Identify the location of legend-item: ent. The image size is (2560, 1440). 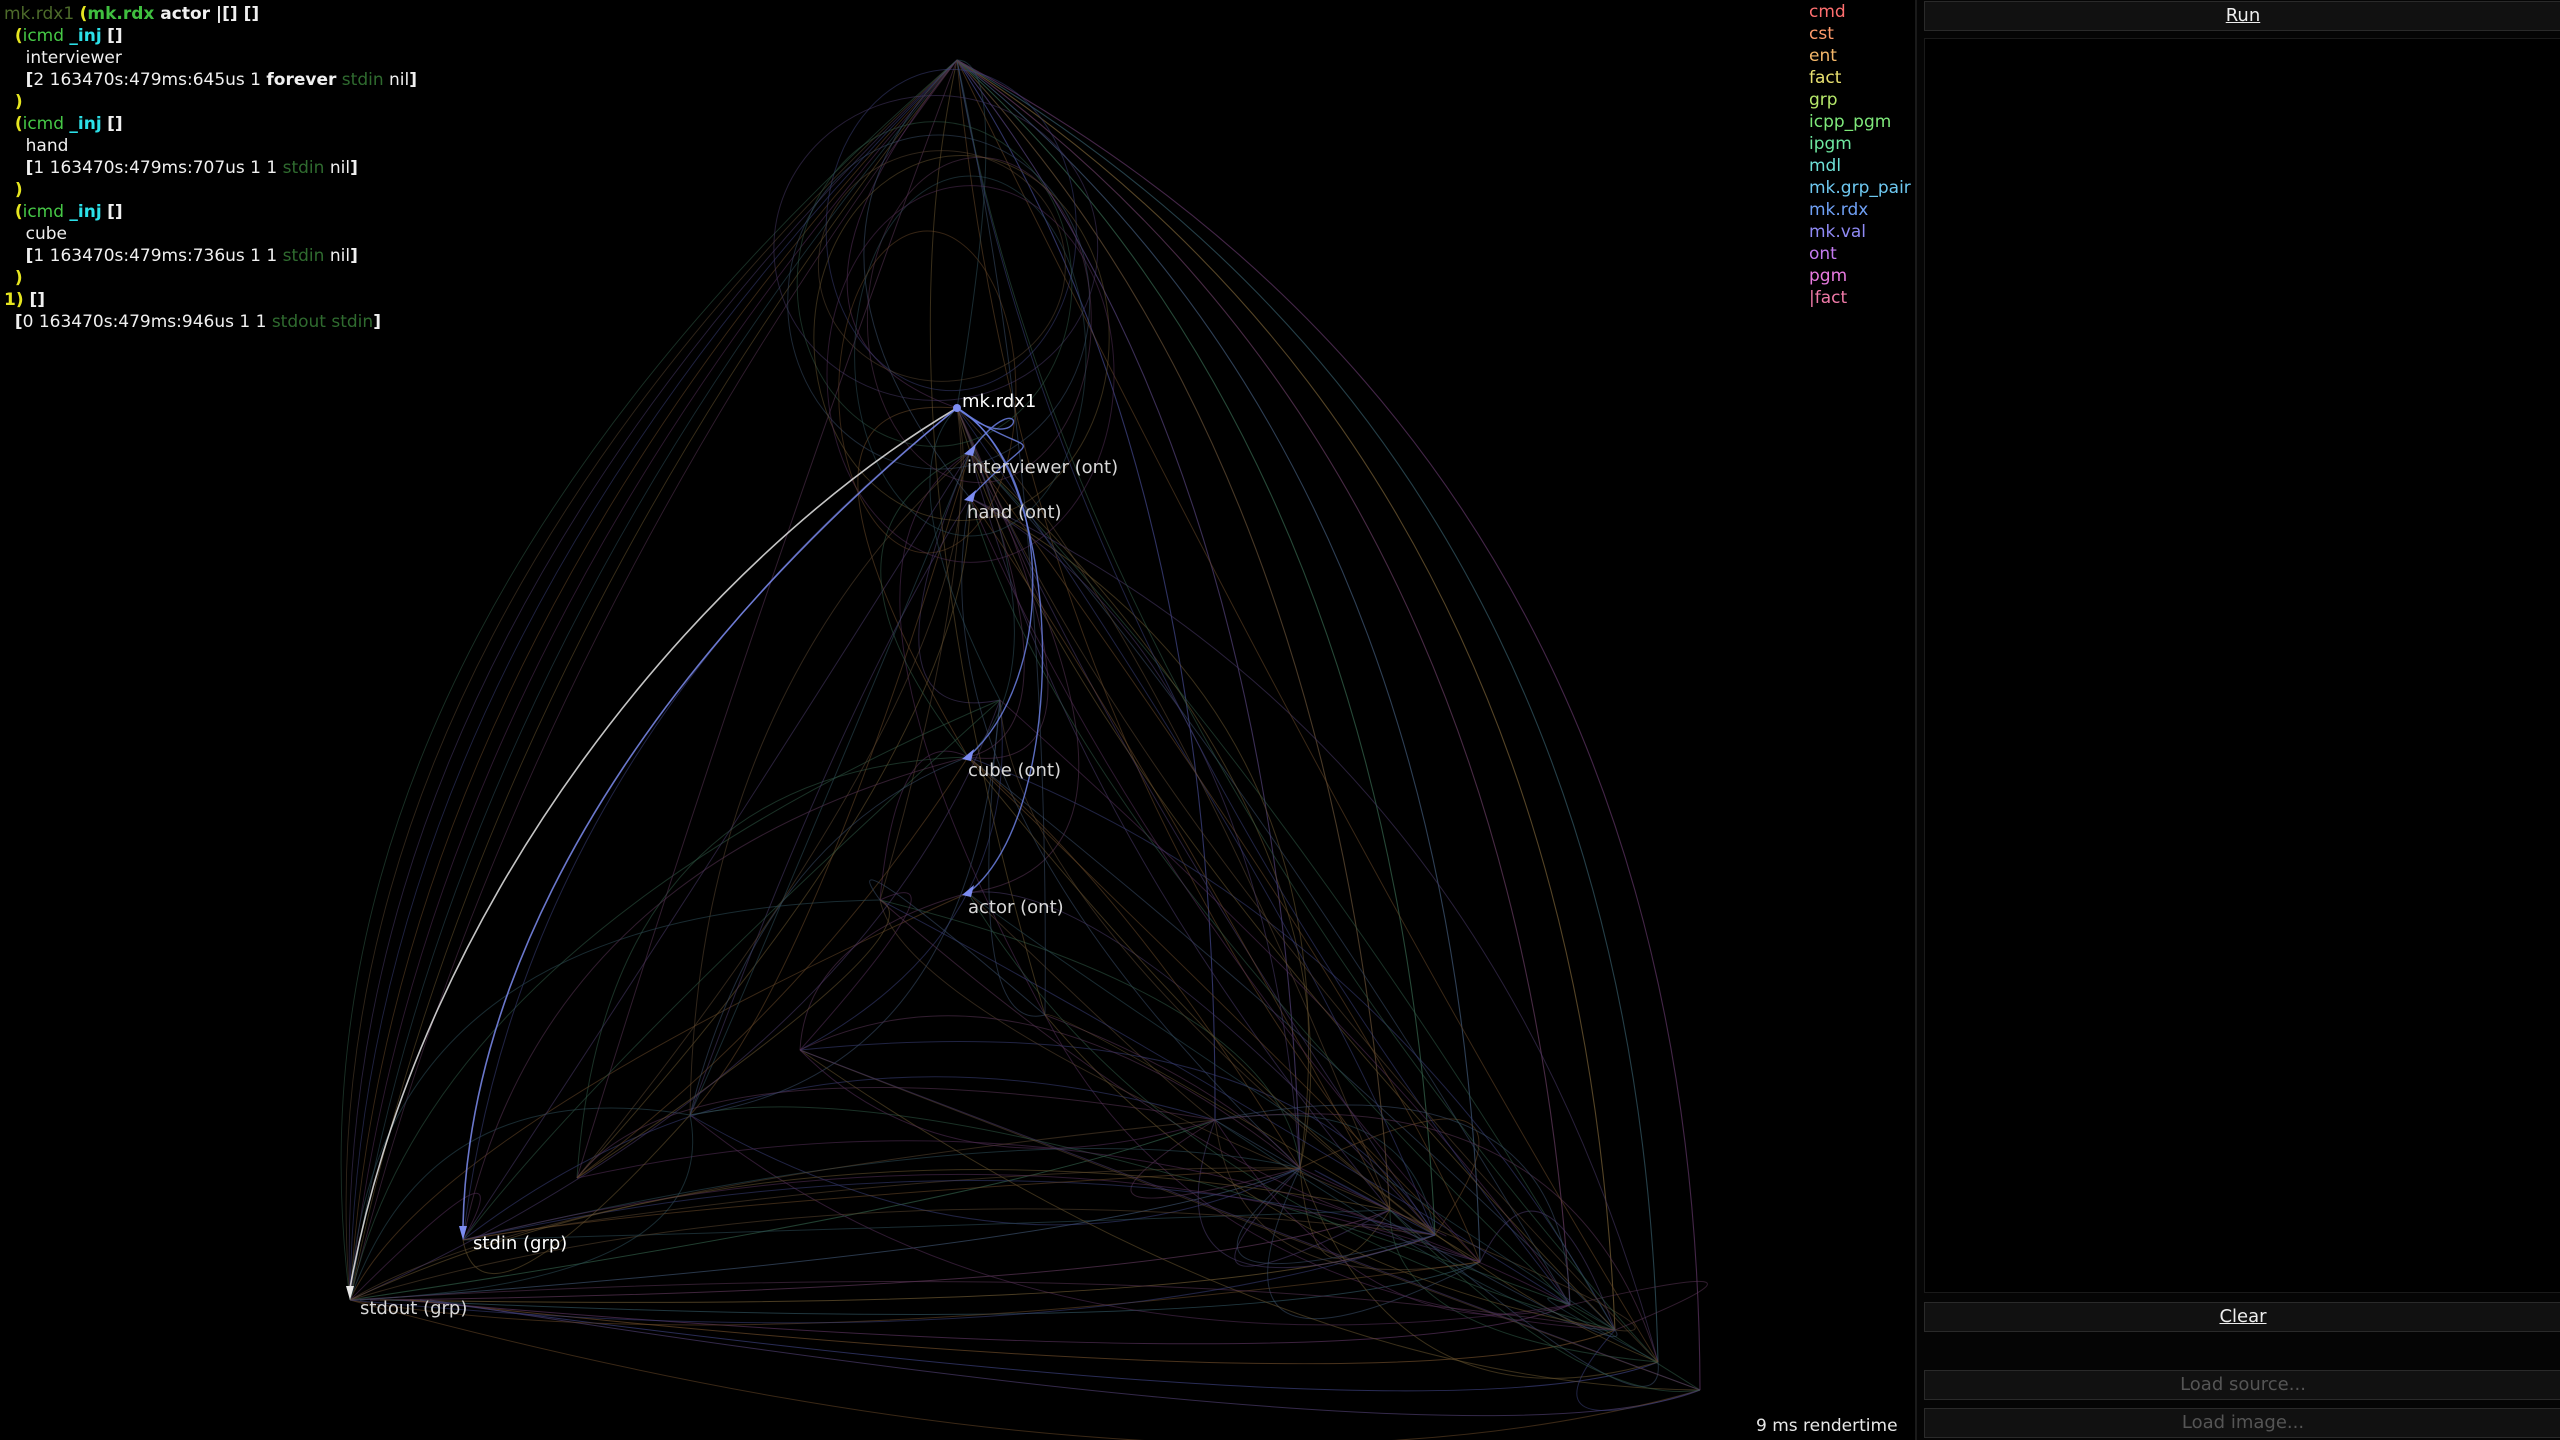
(1860, 56).